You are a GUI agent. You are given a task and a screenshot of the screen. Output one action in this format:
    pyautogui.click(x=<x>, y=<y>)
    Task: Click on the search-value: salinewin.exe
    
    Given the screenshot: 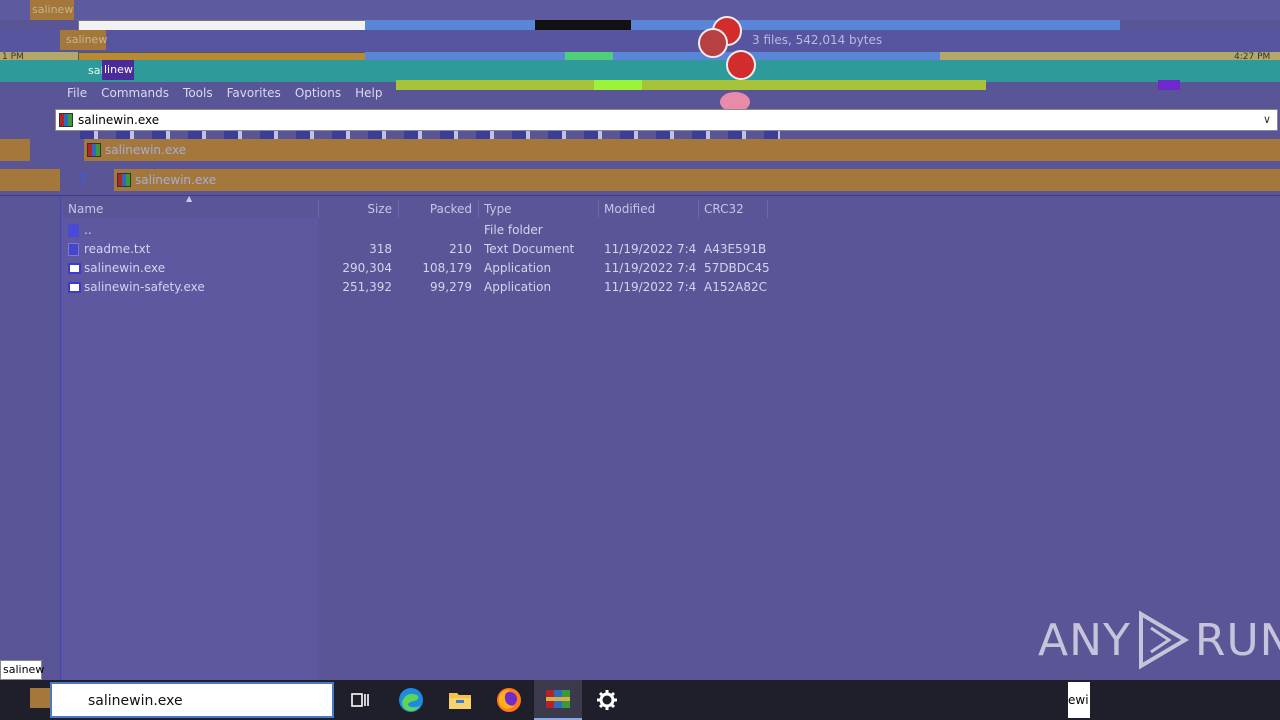 What is the action you would take?
    pyautogui.click(x=135, y=701)
    